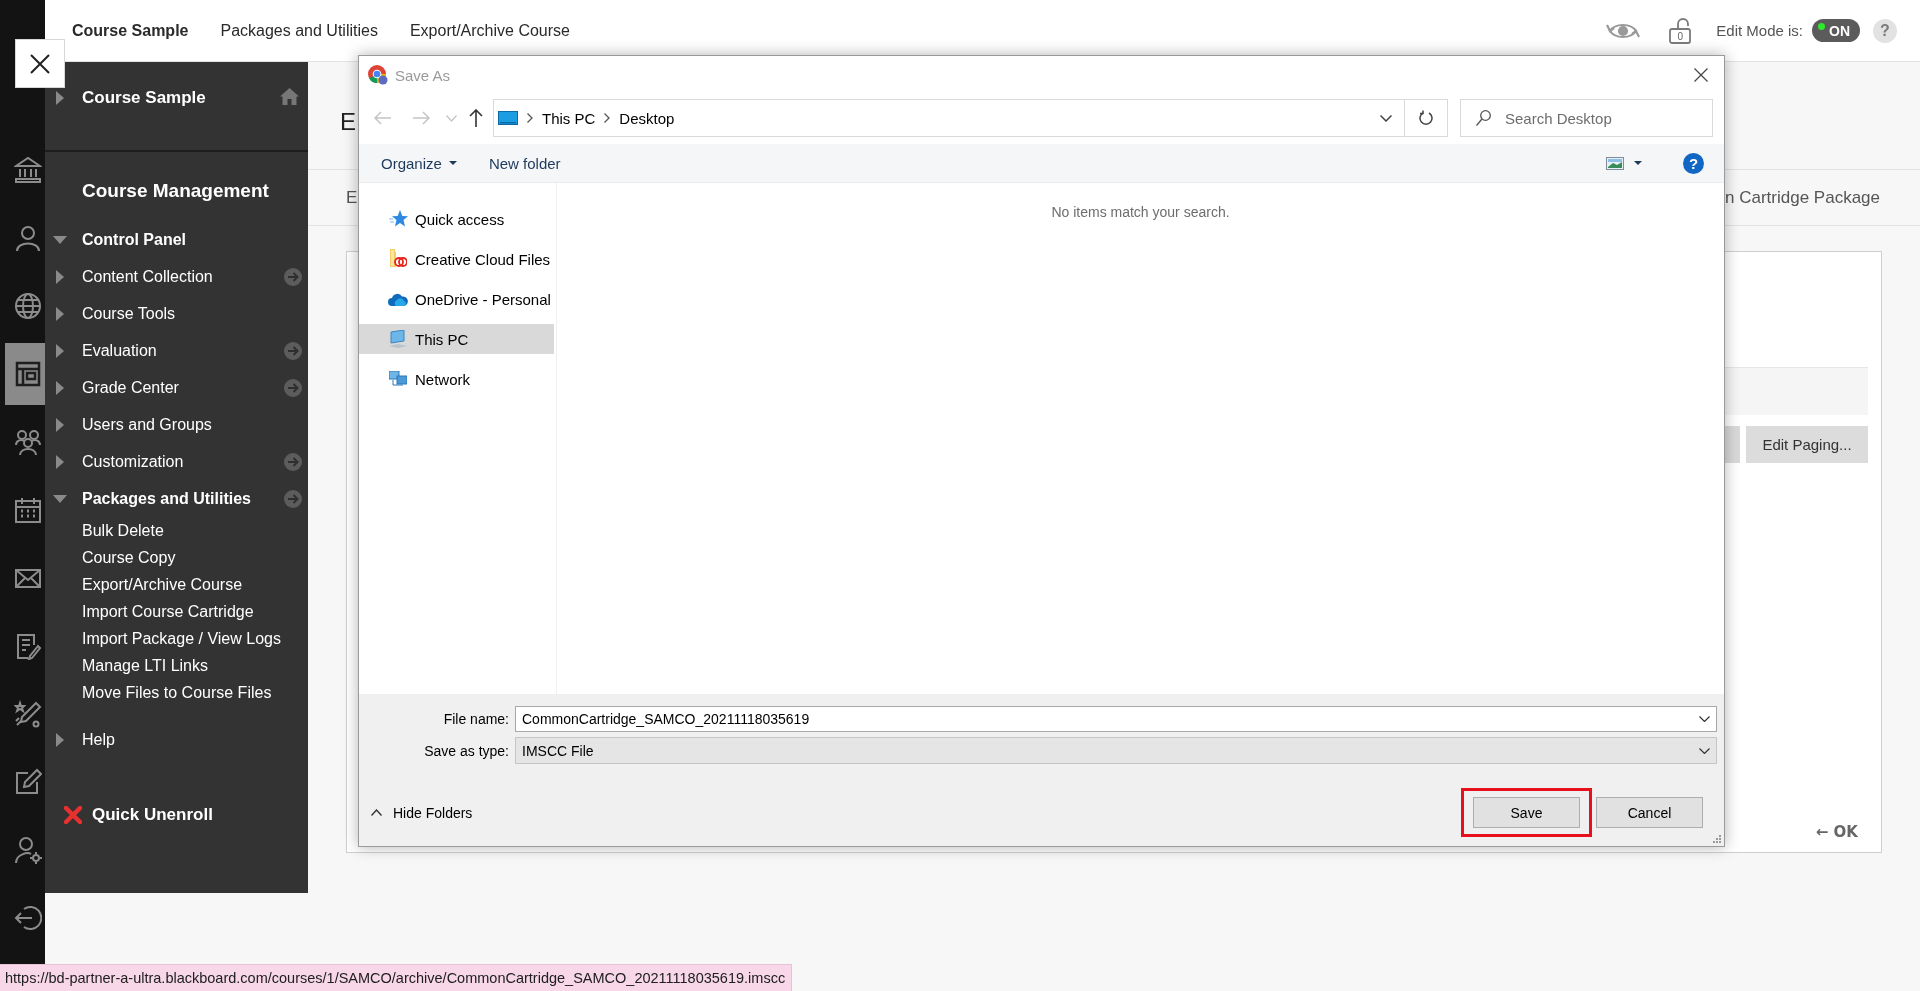 The image size is (1920, 991). I want to click on menu-link: Move Files to Course Files, so click(177, 692).